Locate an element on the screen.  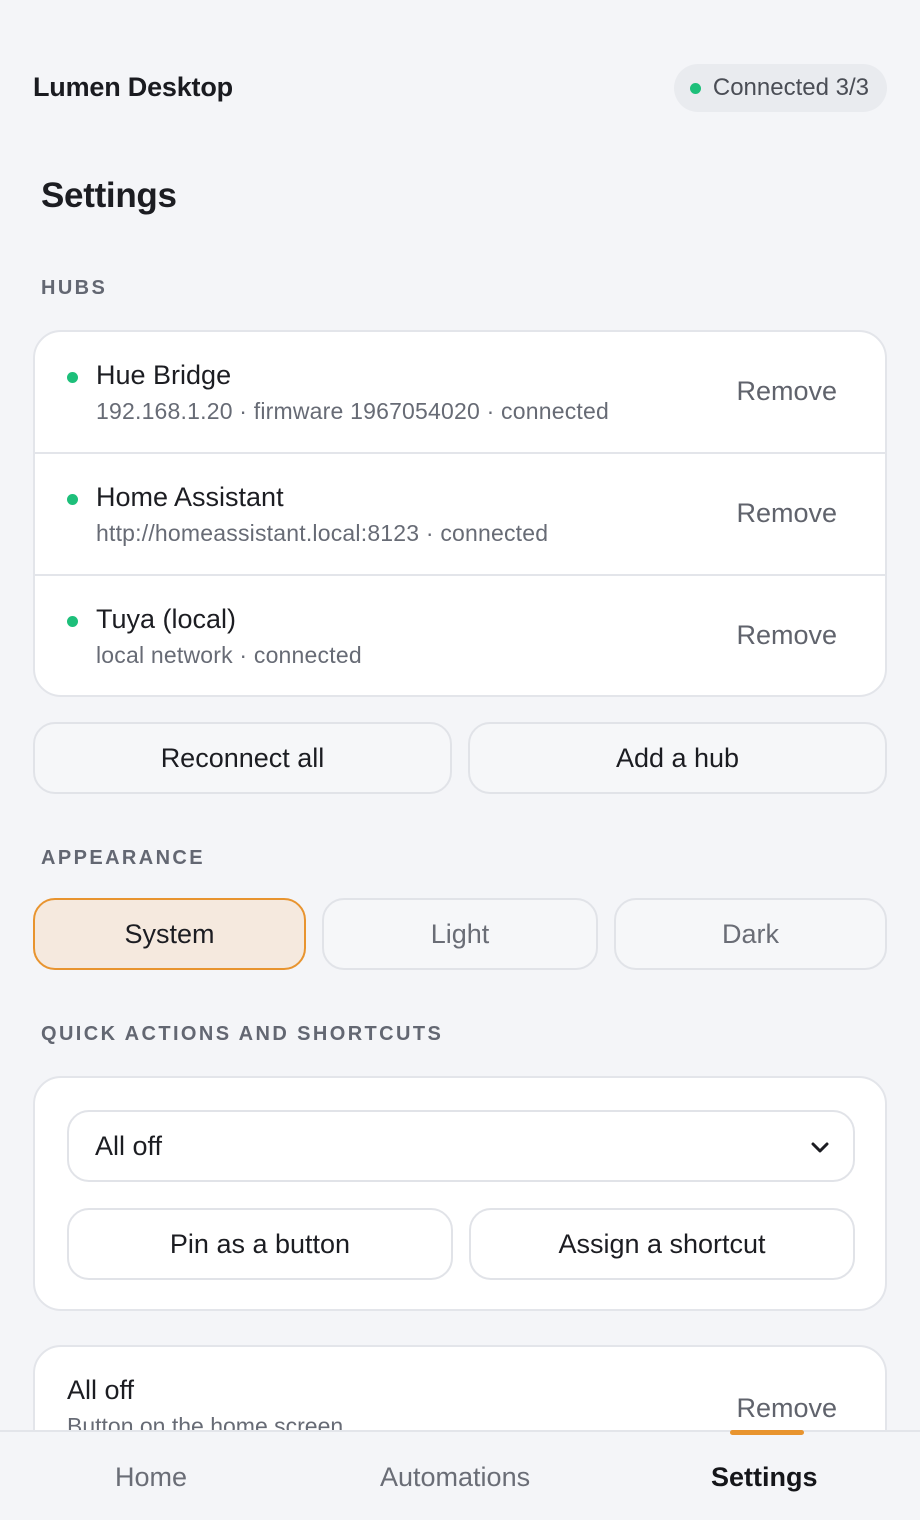
add-hub-button: Add a hub is located at coordinates (677, 758).